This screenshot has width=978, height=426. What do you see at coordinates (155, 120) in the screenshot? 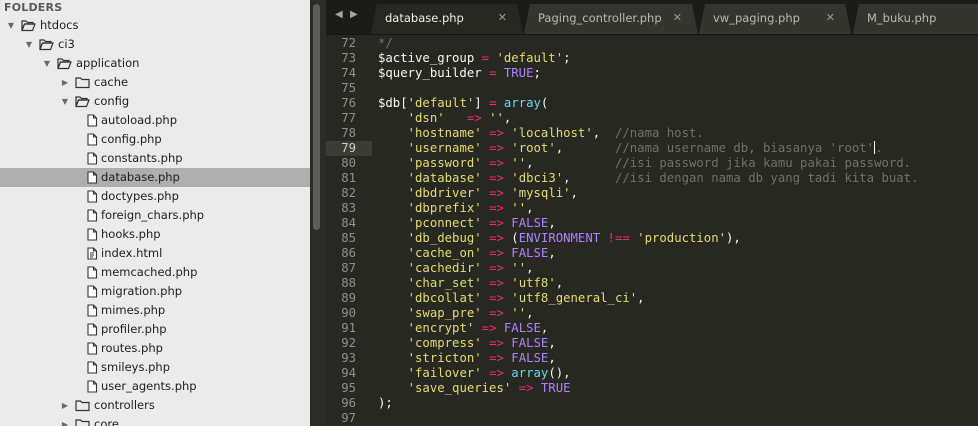
I see `tree-file-autoload-php: autoload.php` at bounding box center [155, 120].